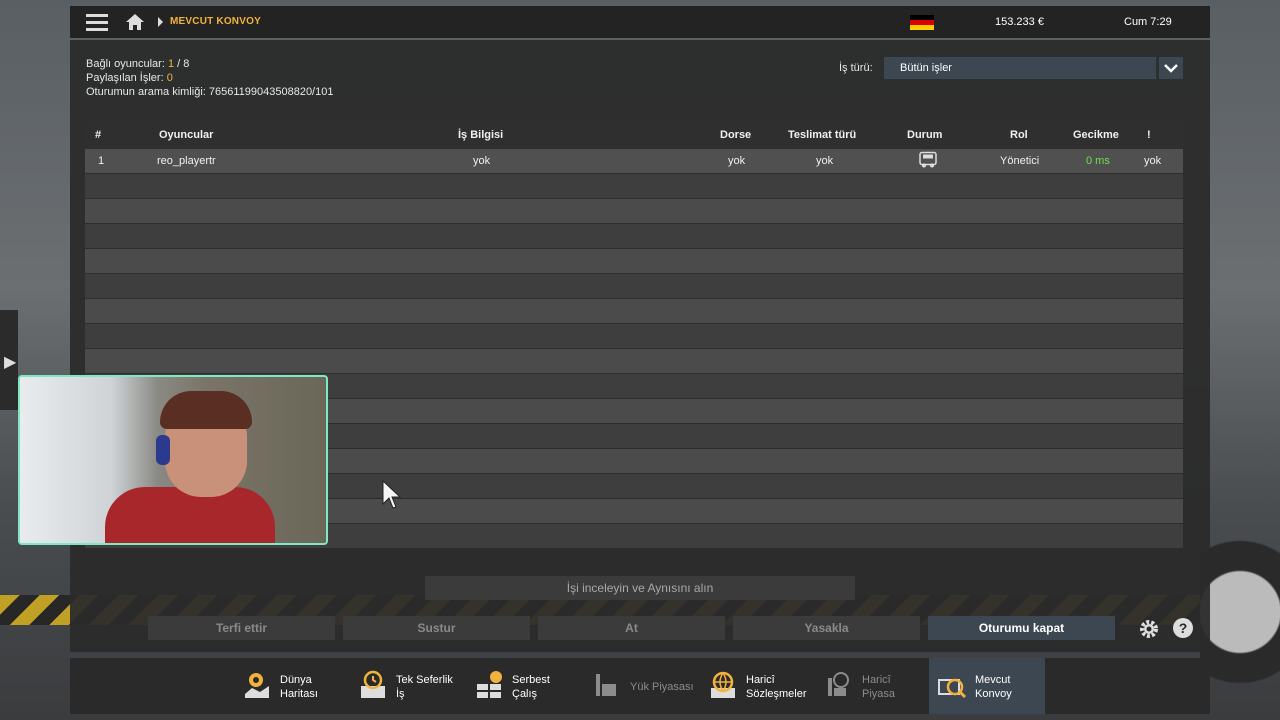  Describe the element at coordinates (186, 135) in the screenshot. I see `col-players: Oyuncular` at that location.